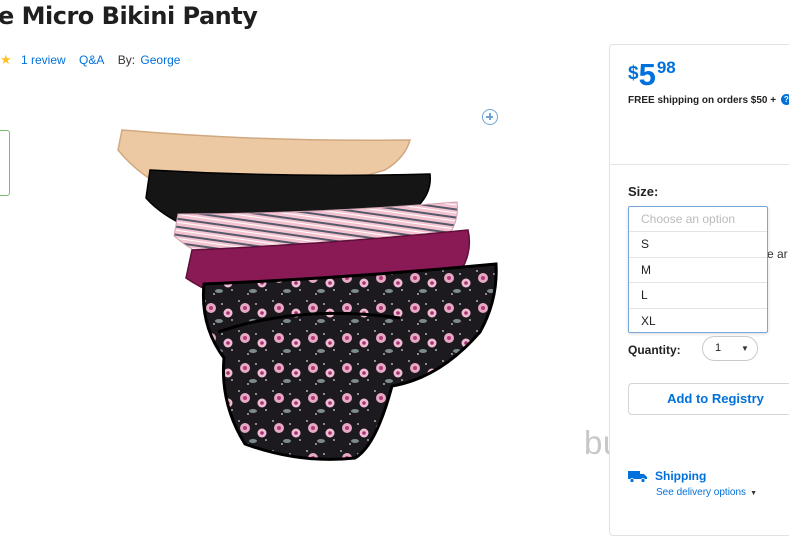 This screenshot has height=536, width=789. What do you see at coordinates (708, 399) in the screenshot?
I see `add-to-registry-button: Add to Registry` at bounding box center [708, 399].